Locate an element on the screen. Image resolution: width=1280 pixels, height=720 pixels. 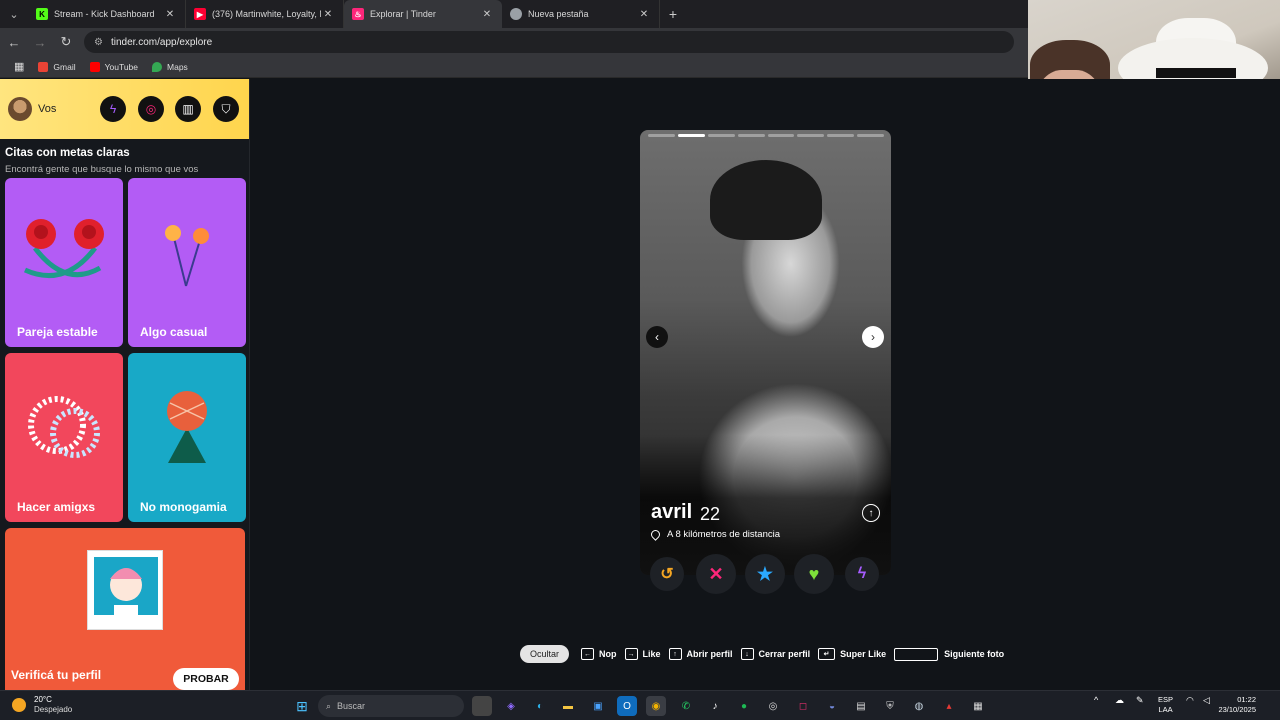
instagram-icon: ◻ is located at coordinates (803, 706).